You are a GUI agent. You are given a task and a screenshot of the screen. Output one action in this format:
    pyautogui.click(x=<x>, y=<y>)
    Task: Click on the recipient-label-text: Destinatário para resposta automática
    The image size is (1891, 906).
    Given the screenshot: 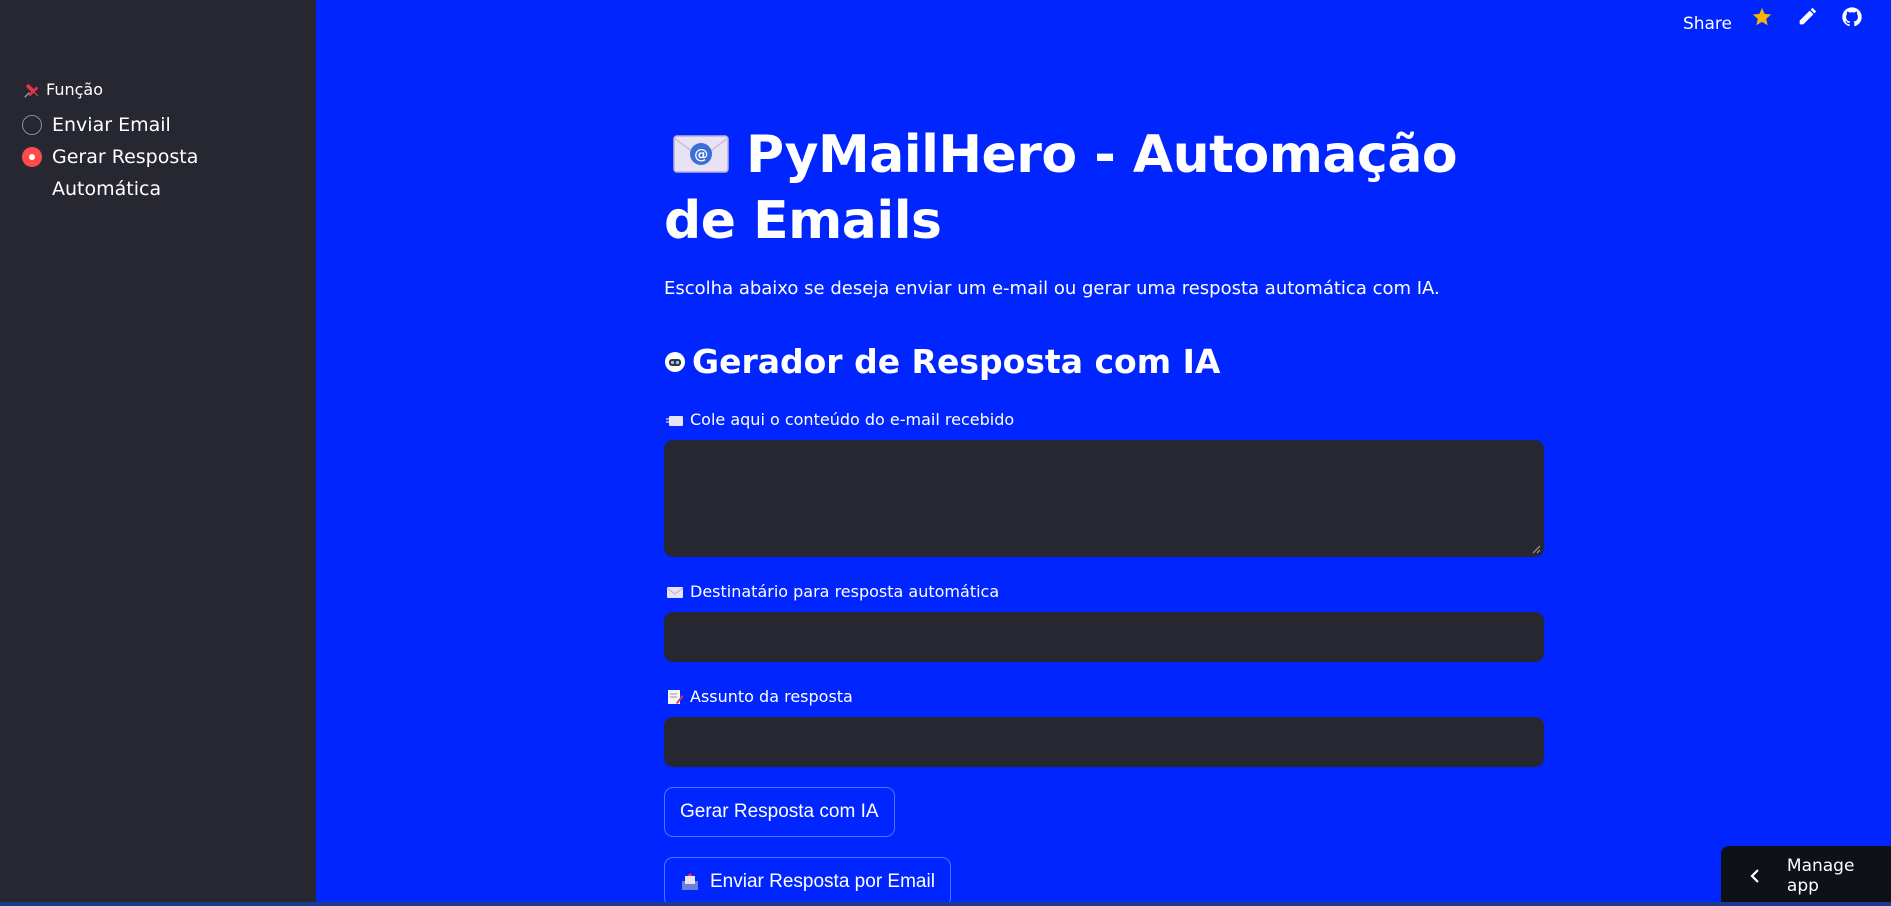 What is the action you would take?
    pyautogui.click(x=845, y=591)
    